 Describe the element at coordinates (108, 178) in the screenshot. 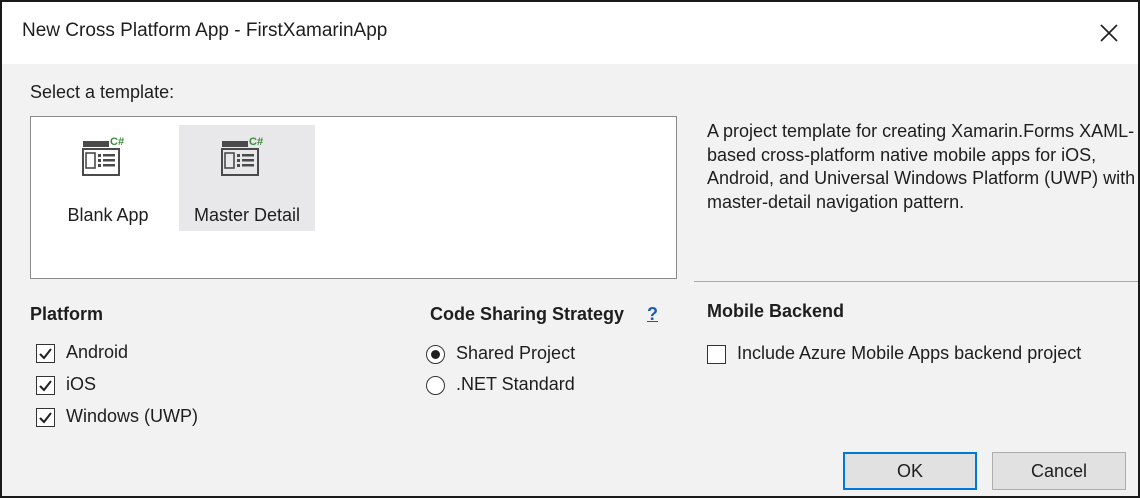

I see `template-item-blank-app: C# Blank App` at that location.